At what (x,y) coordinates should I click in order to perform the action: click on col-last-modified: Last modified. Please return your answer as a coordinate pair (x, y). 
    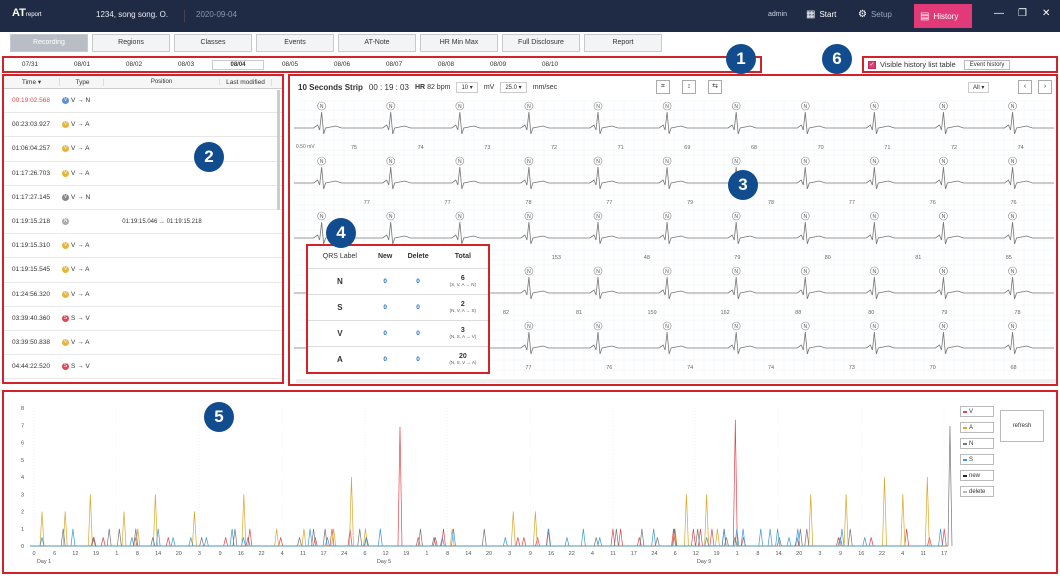
    Looking at the image, I should click on (246, 82).